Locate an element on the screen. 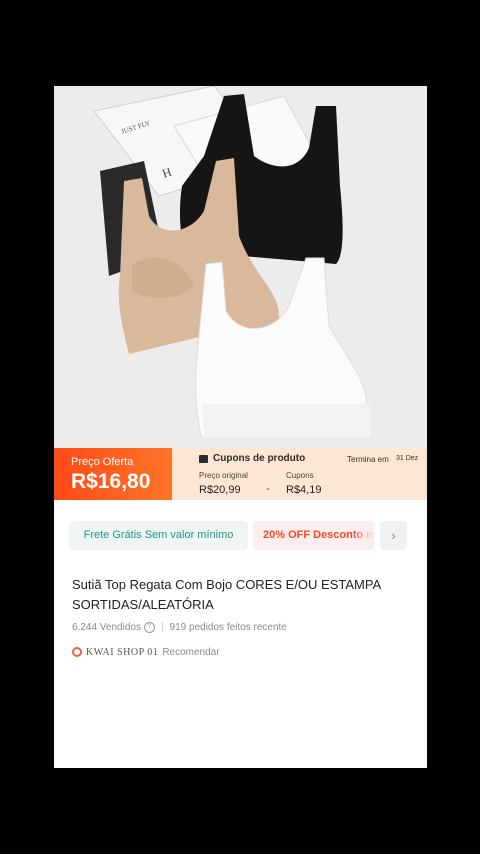 The width and height of the screenshot is (480, 854). coupons-title: Cupons de produto is located at coordinates (259, 458).